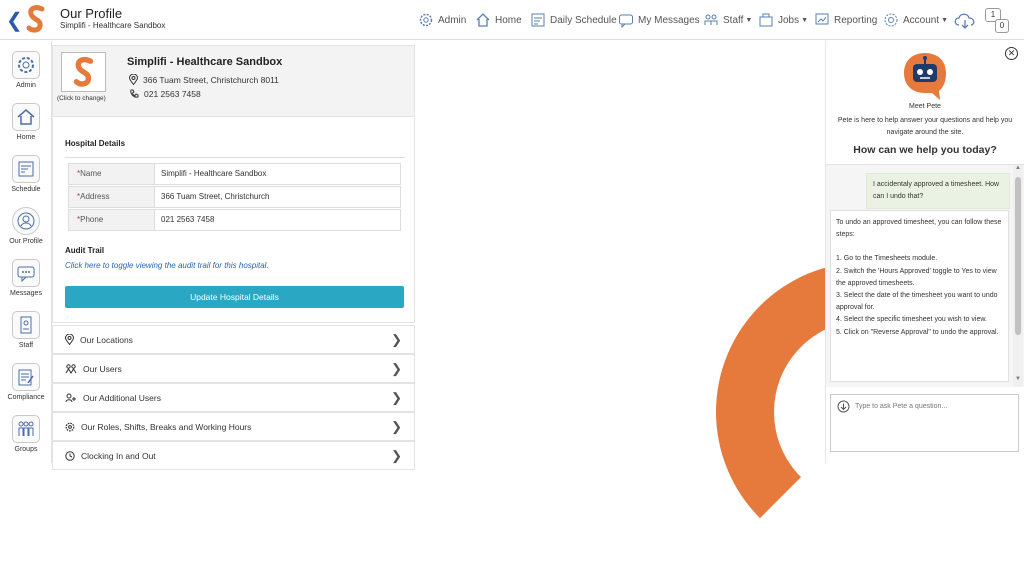 This screenshot has width=1024, height=562. I want to click on phone-field-row: *Phone 021 2563 7458, so click(234, 220).